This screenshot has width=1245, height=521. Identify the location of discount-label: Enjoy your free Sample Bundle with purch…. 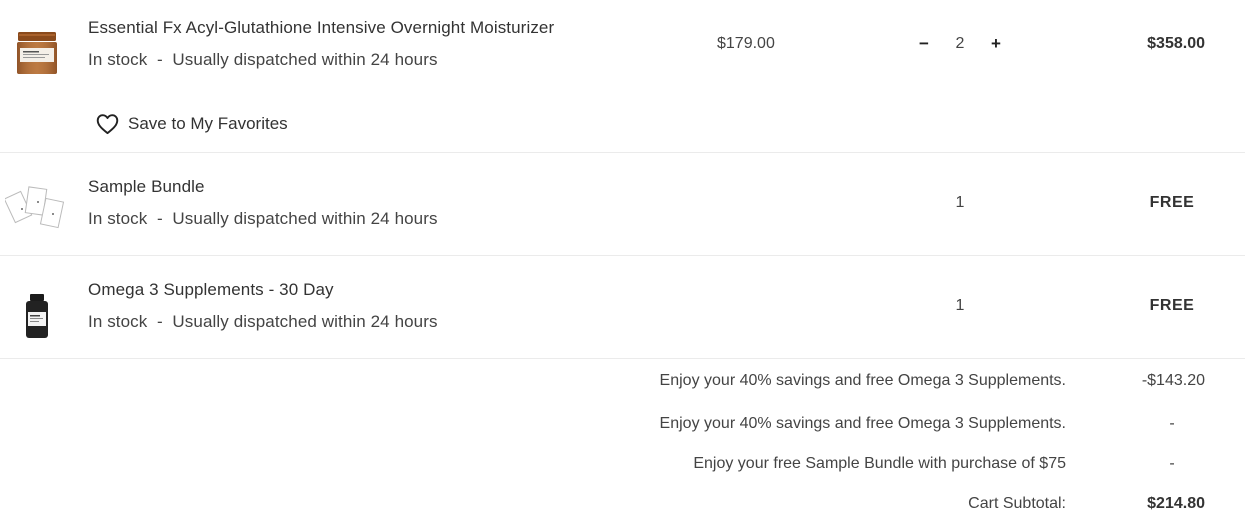
(879, 463).